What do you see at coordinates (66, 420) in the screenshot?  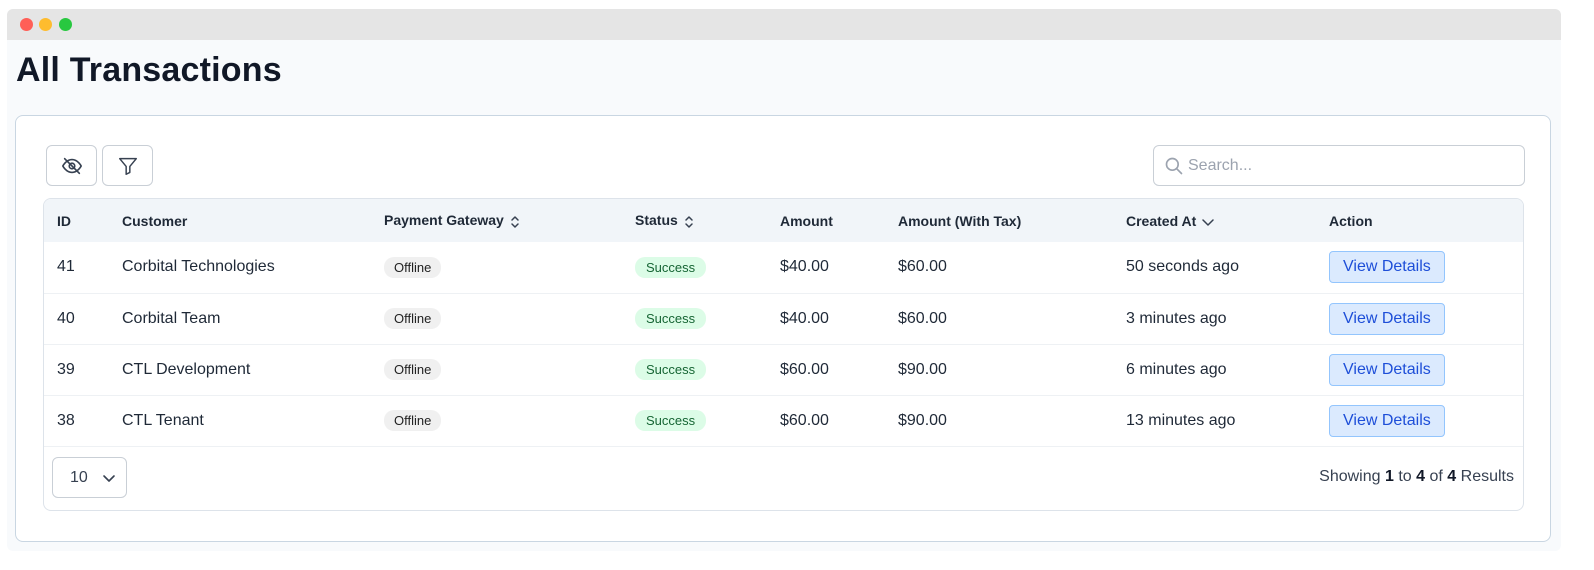 I see `cell-id: 38` at bounding box center [66, 420].